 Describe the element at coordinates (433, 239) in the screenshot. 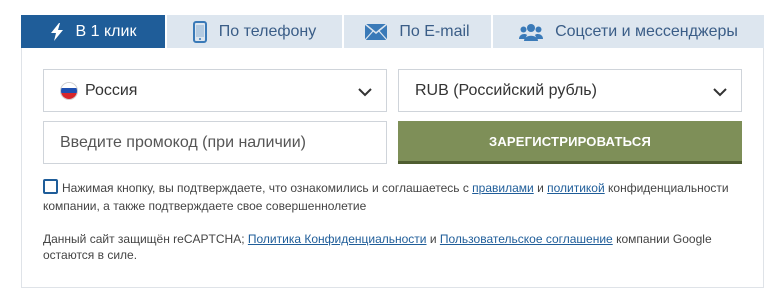

I see `recaptcha-text-part: и` at that location.